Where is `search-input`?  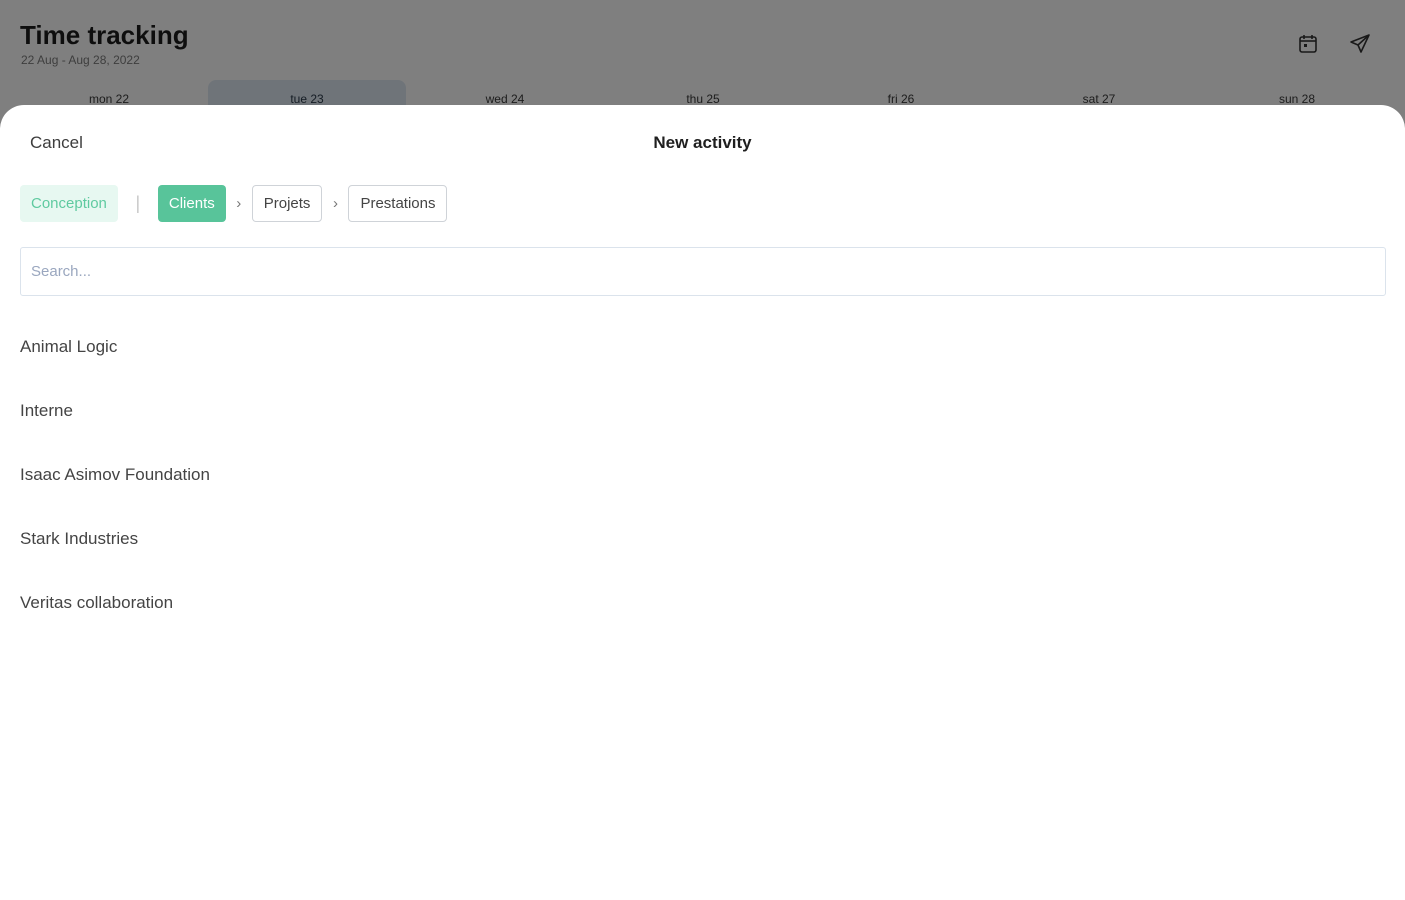 search-input is located at coordinates (703, 271).